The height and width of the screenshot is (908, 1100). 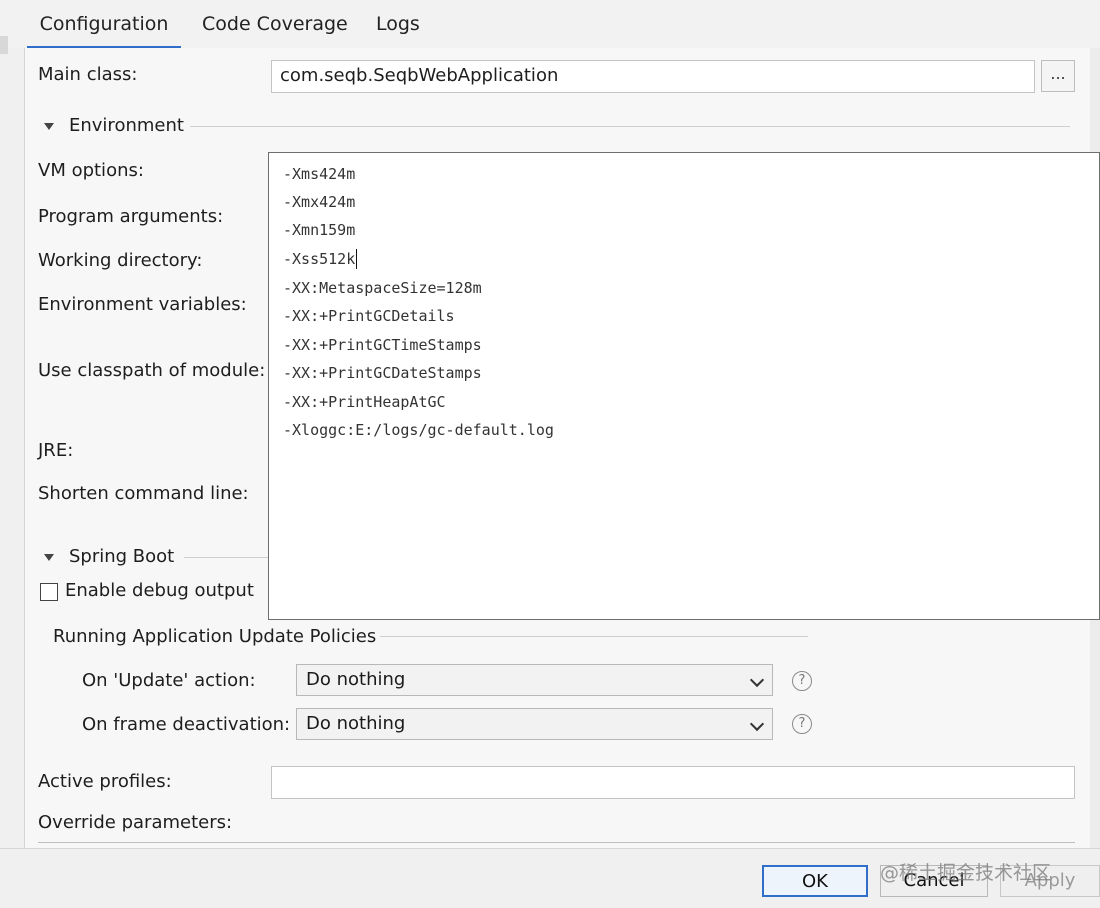 What do you see at coordinates (186, 724) in the screenshot?
I see `on-frame-deactivation-label: On frame deactivation:` at bounding box center [186, 724].